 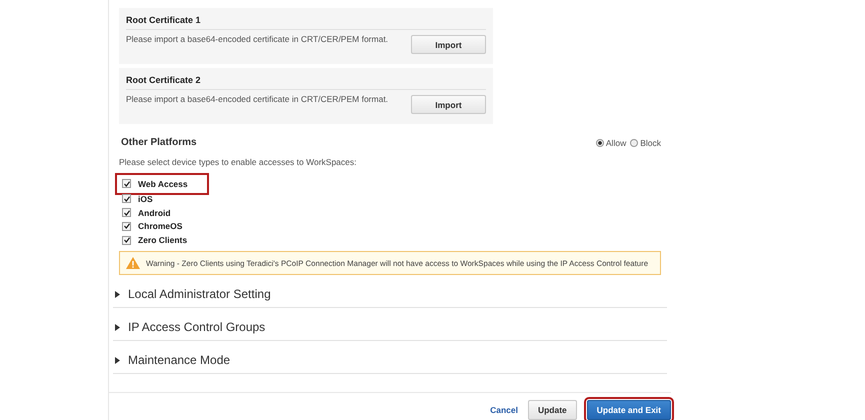 I want to click on checkbox-label: ChromeOS, so click(x=160, y=226).